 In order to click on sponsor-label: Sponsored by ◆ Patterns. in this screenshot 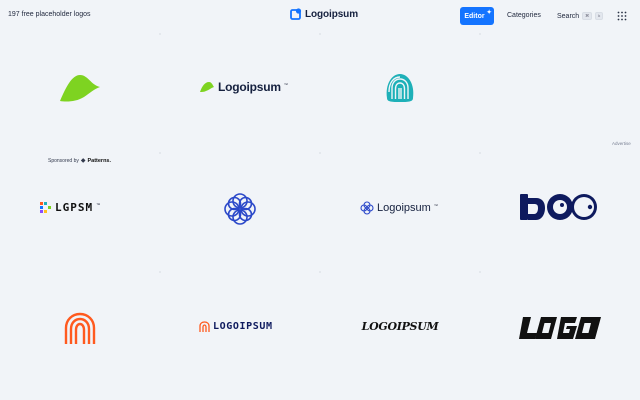, I will do `click(80, 161)`.